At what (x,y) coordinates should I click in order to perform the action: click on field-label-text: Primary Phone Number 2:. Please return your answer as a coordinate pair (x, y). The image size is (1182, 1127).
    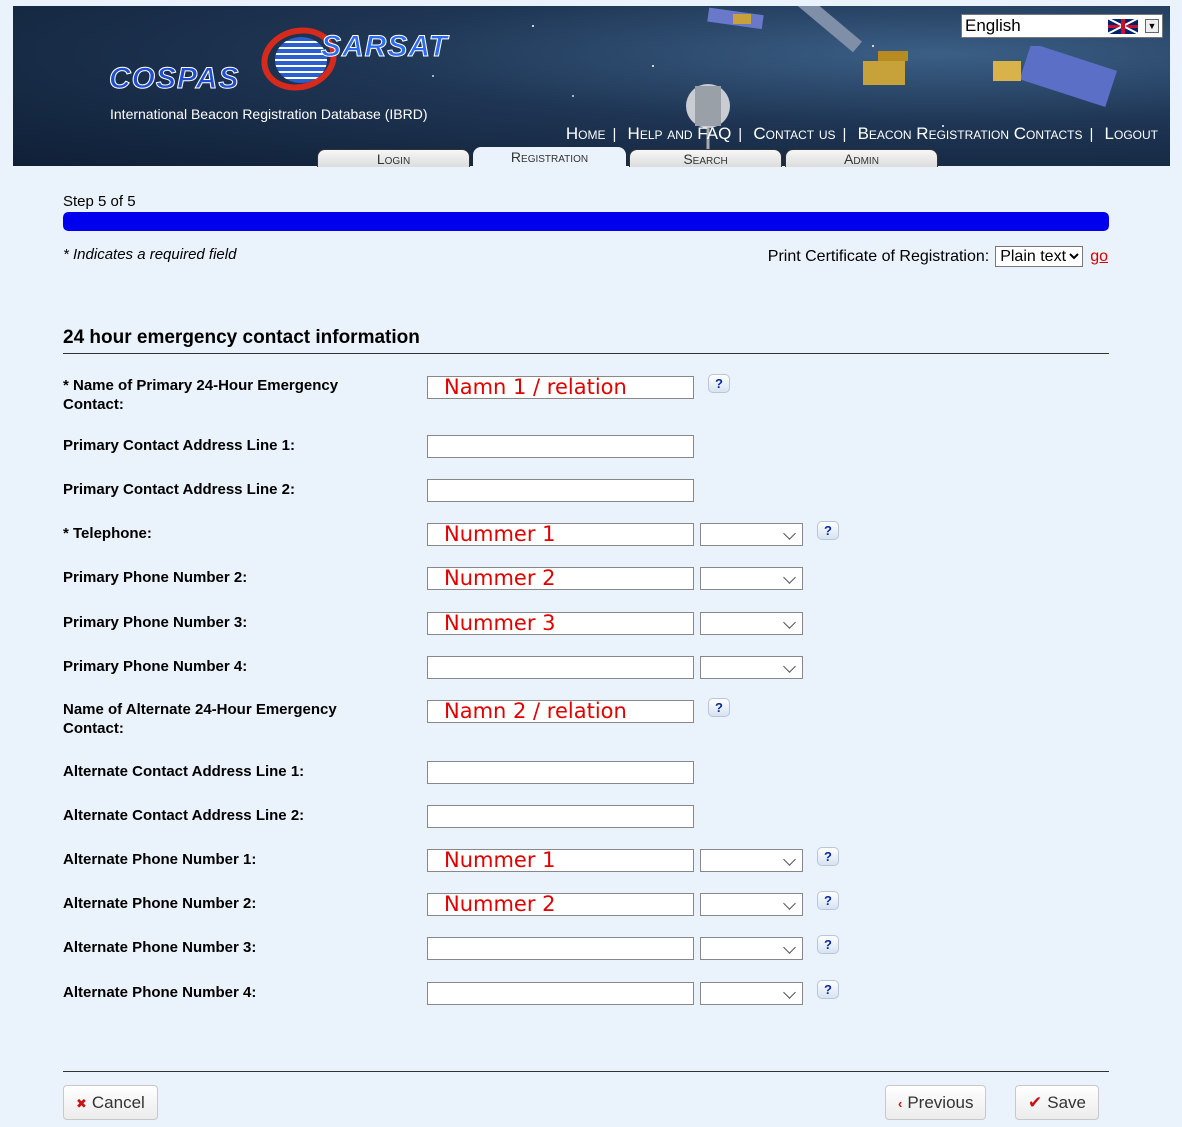
    Looking at the image, I should click on (155, 577).